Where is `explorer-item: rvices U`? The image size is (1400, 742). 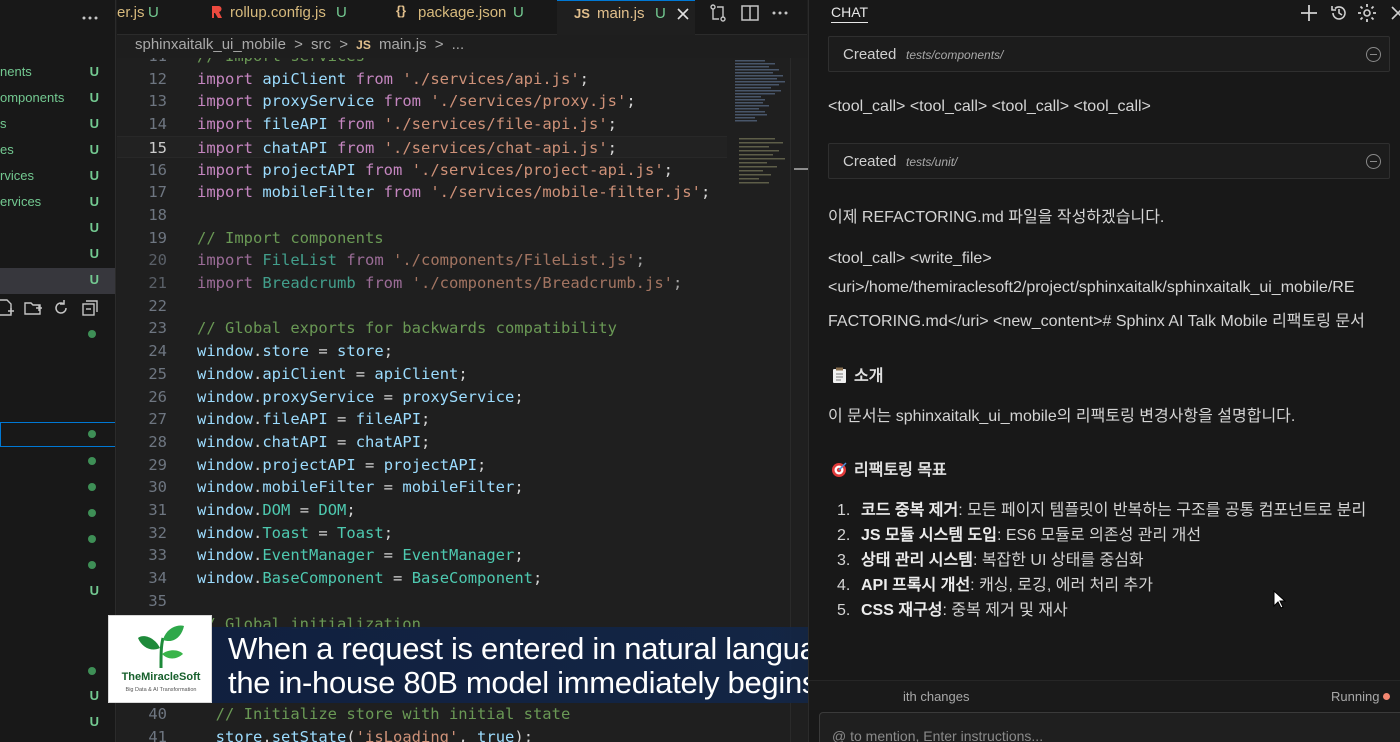 explorer-item: rvices U is located at coordinates (57, 177).